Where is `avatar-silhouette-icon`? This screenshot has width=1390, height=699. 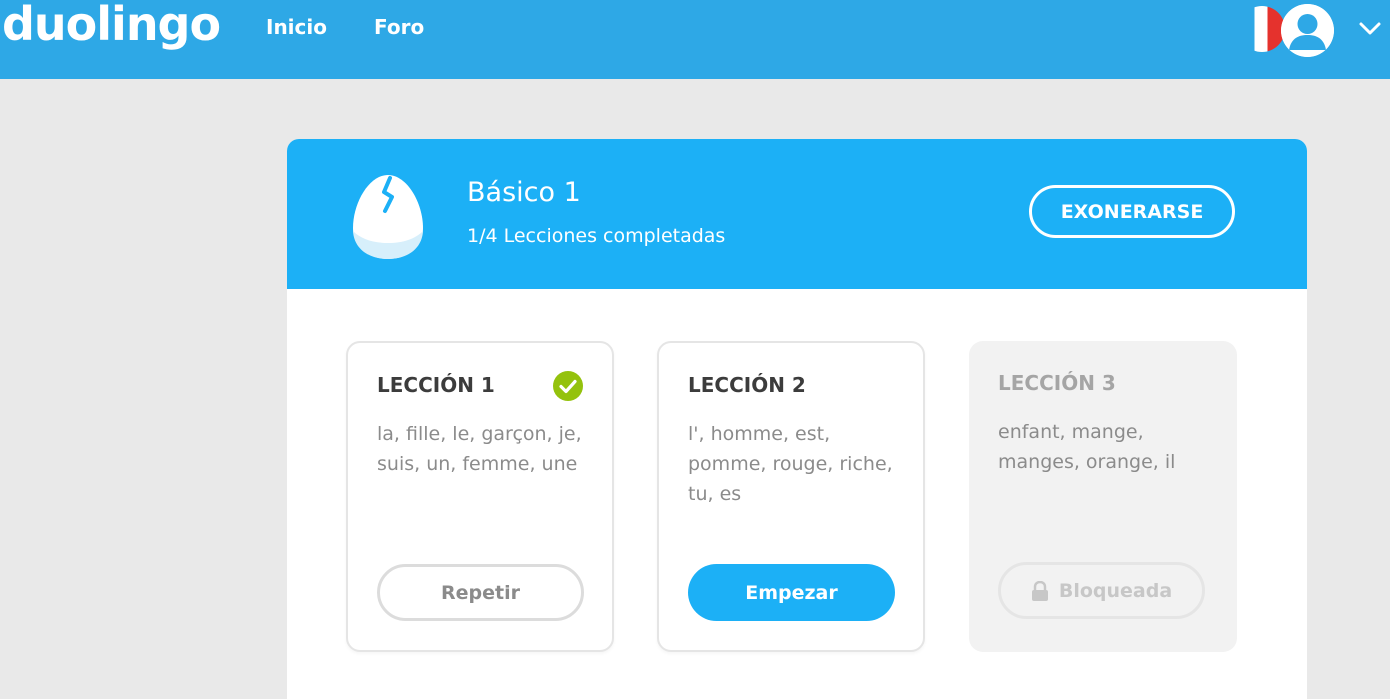 avatar-silhouette-icon is located at coordinates (1307, 30).